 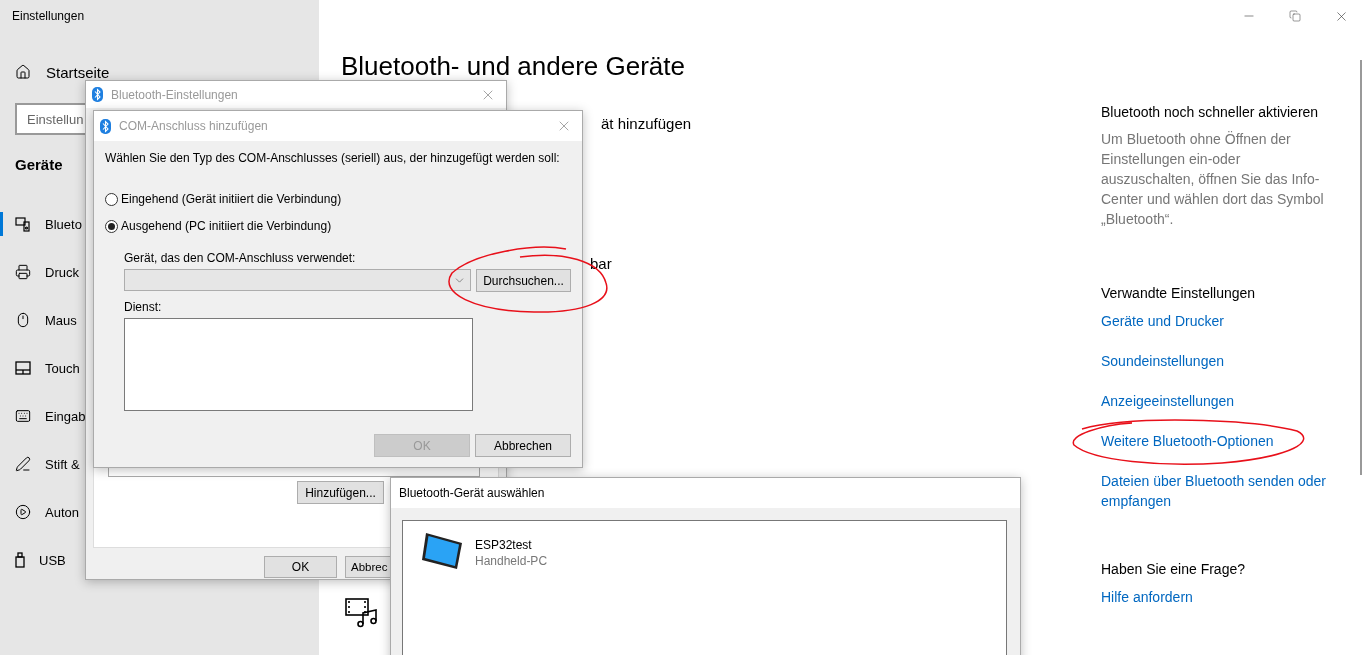 What do you see at coordinates (362, 613) in the screenshot?
I see `film-music-icon` at bounding box center [362, 613].